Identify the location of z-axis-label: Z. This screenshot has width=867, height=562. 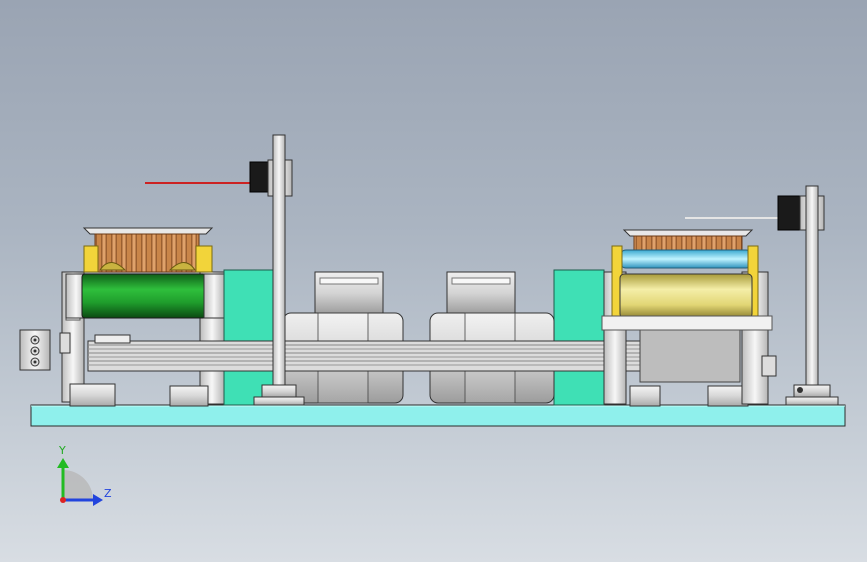
(108, 493).